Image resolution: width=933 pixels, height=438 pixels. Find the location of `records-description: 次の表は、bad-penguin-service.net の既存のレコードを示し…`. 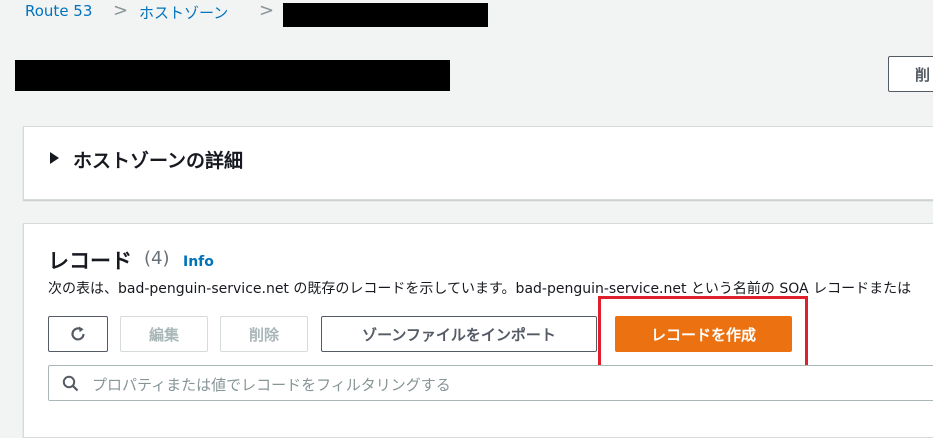

records-description: 次の表は、bad-penguin-service.net の既存のレコードを示し… is located at coordinates (480, 289).